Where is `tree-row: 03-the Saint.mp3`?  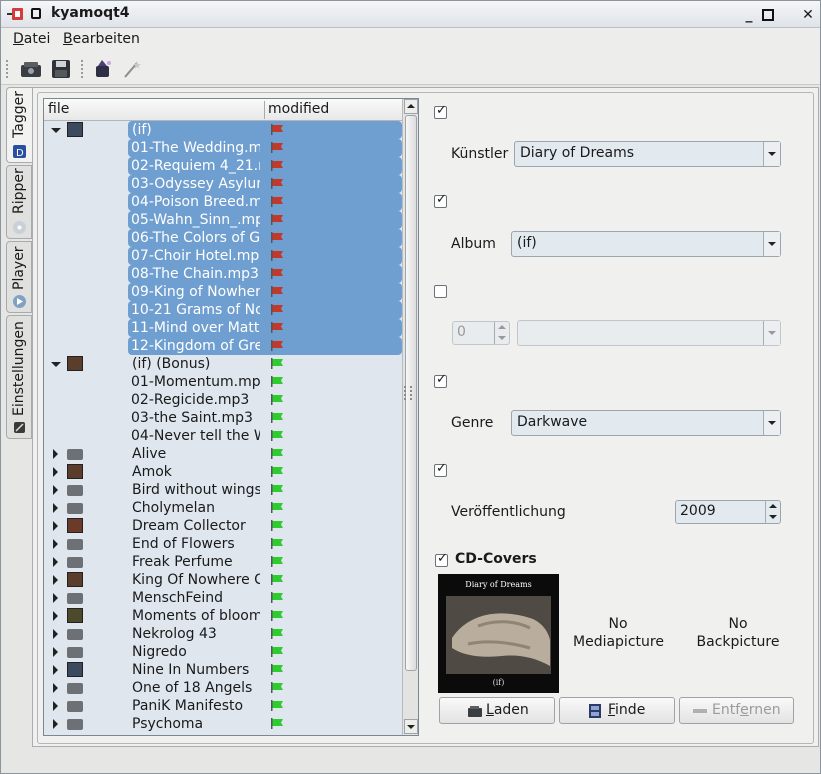
tree-row: 03-the Saint.mp3 is located at coordinates (223, 418).